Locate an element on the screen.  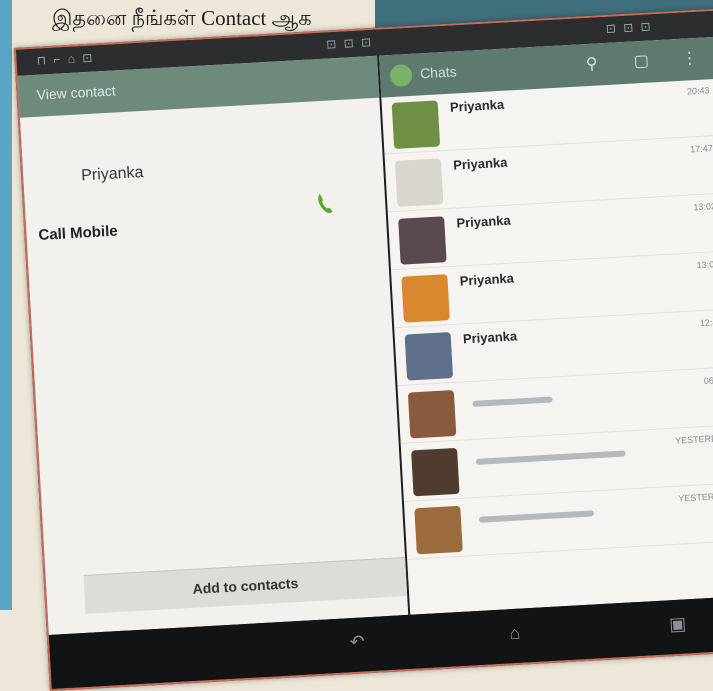
chat-timestamp: 20:43 is located at coordinates (698, 91).